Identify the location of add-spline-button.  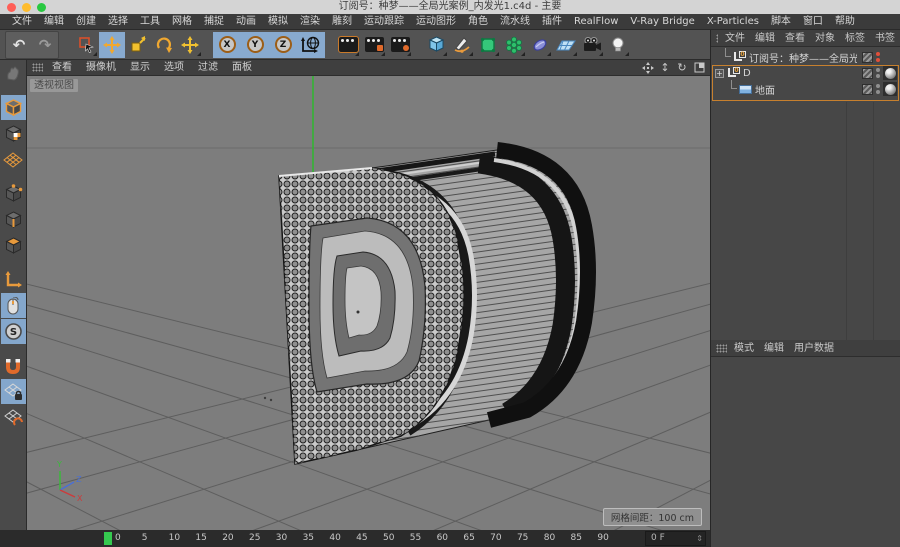
(462, 45).